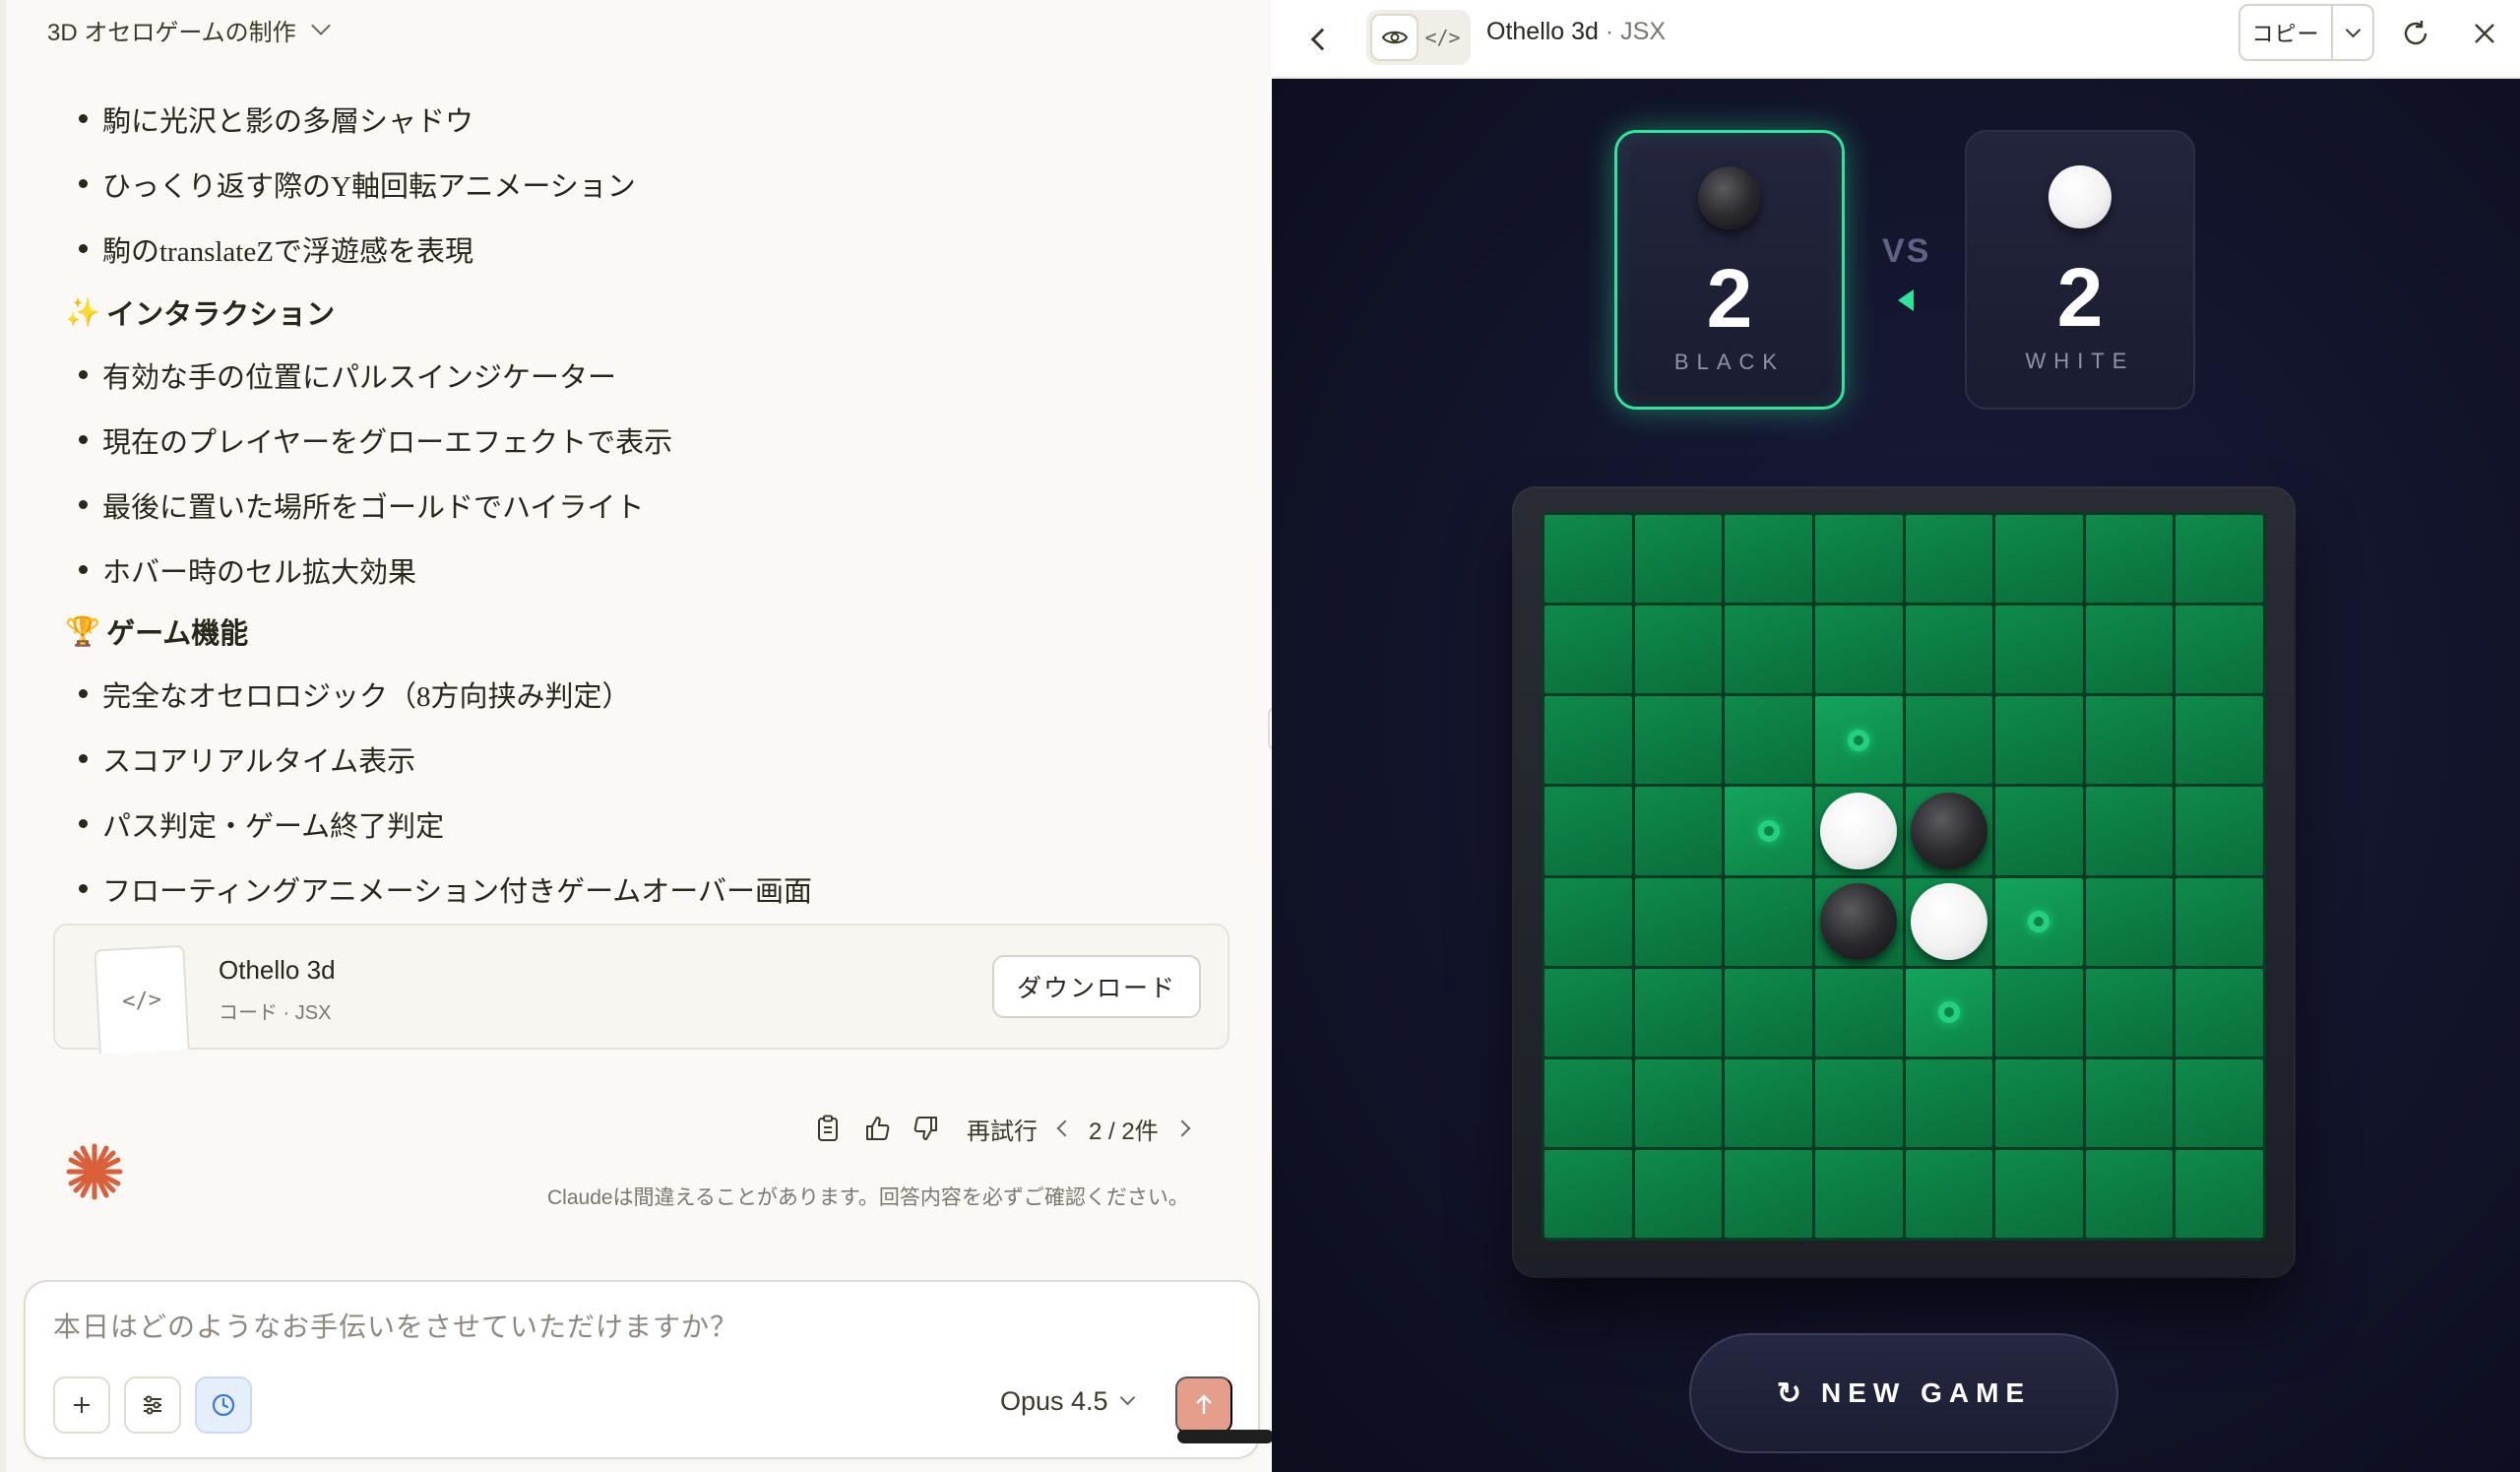 The width and height of the screenshot is (2520, 1472). I want to click on artifact-card: </> Othello 3d コード · JSX ダウンロード, so click(641, 989).